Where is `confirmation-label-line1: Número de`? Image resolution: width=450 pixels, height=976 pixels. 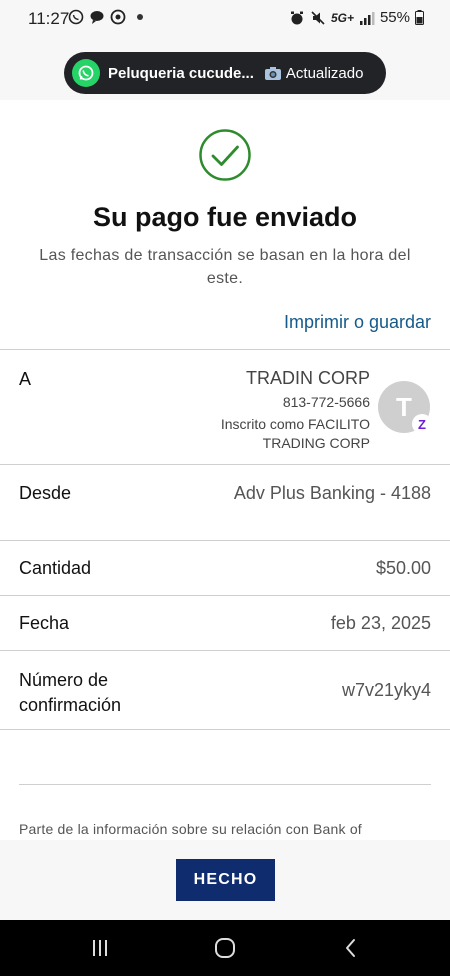 confirmation-label-line1: Número de is located at coordinates (64, 680).